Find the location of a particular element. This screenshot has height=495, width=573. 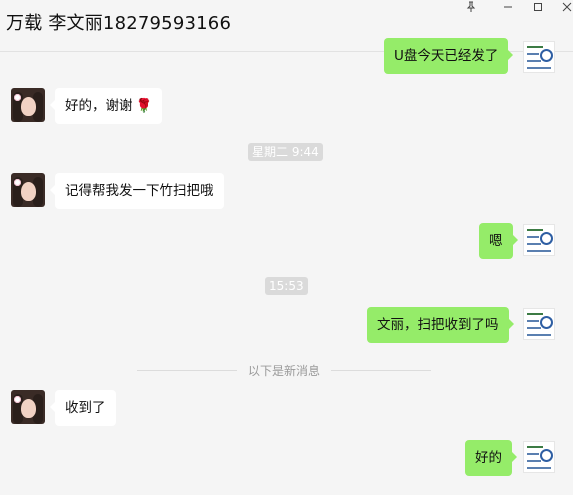

rose-emoji-icon: 🌹 is located at coordinates (144, 106).